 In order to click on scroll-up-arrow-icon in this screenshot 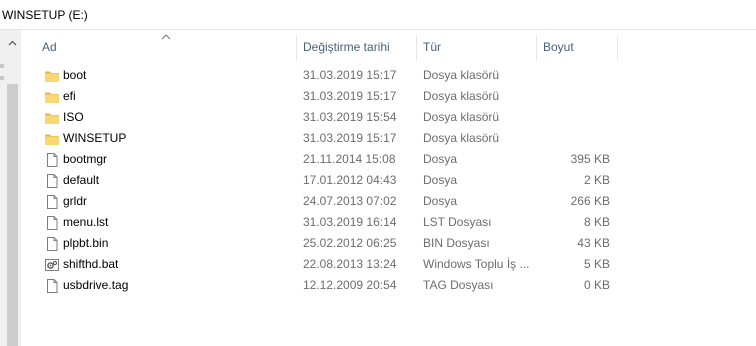, I will do `click(12, 43)`.